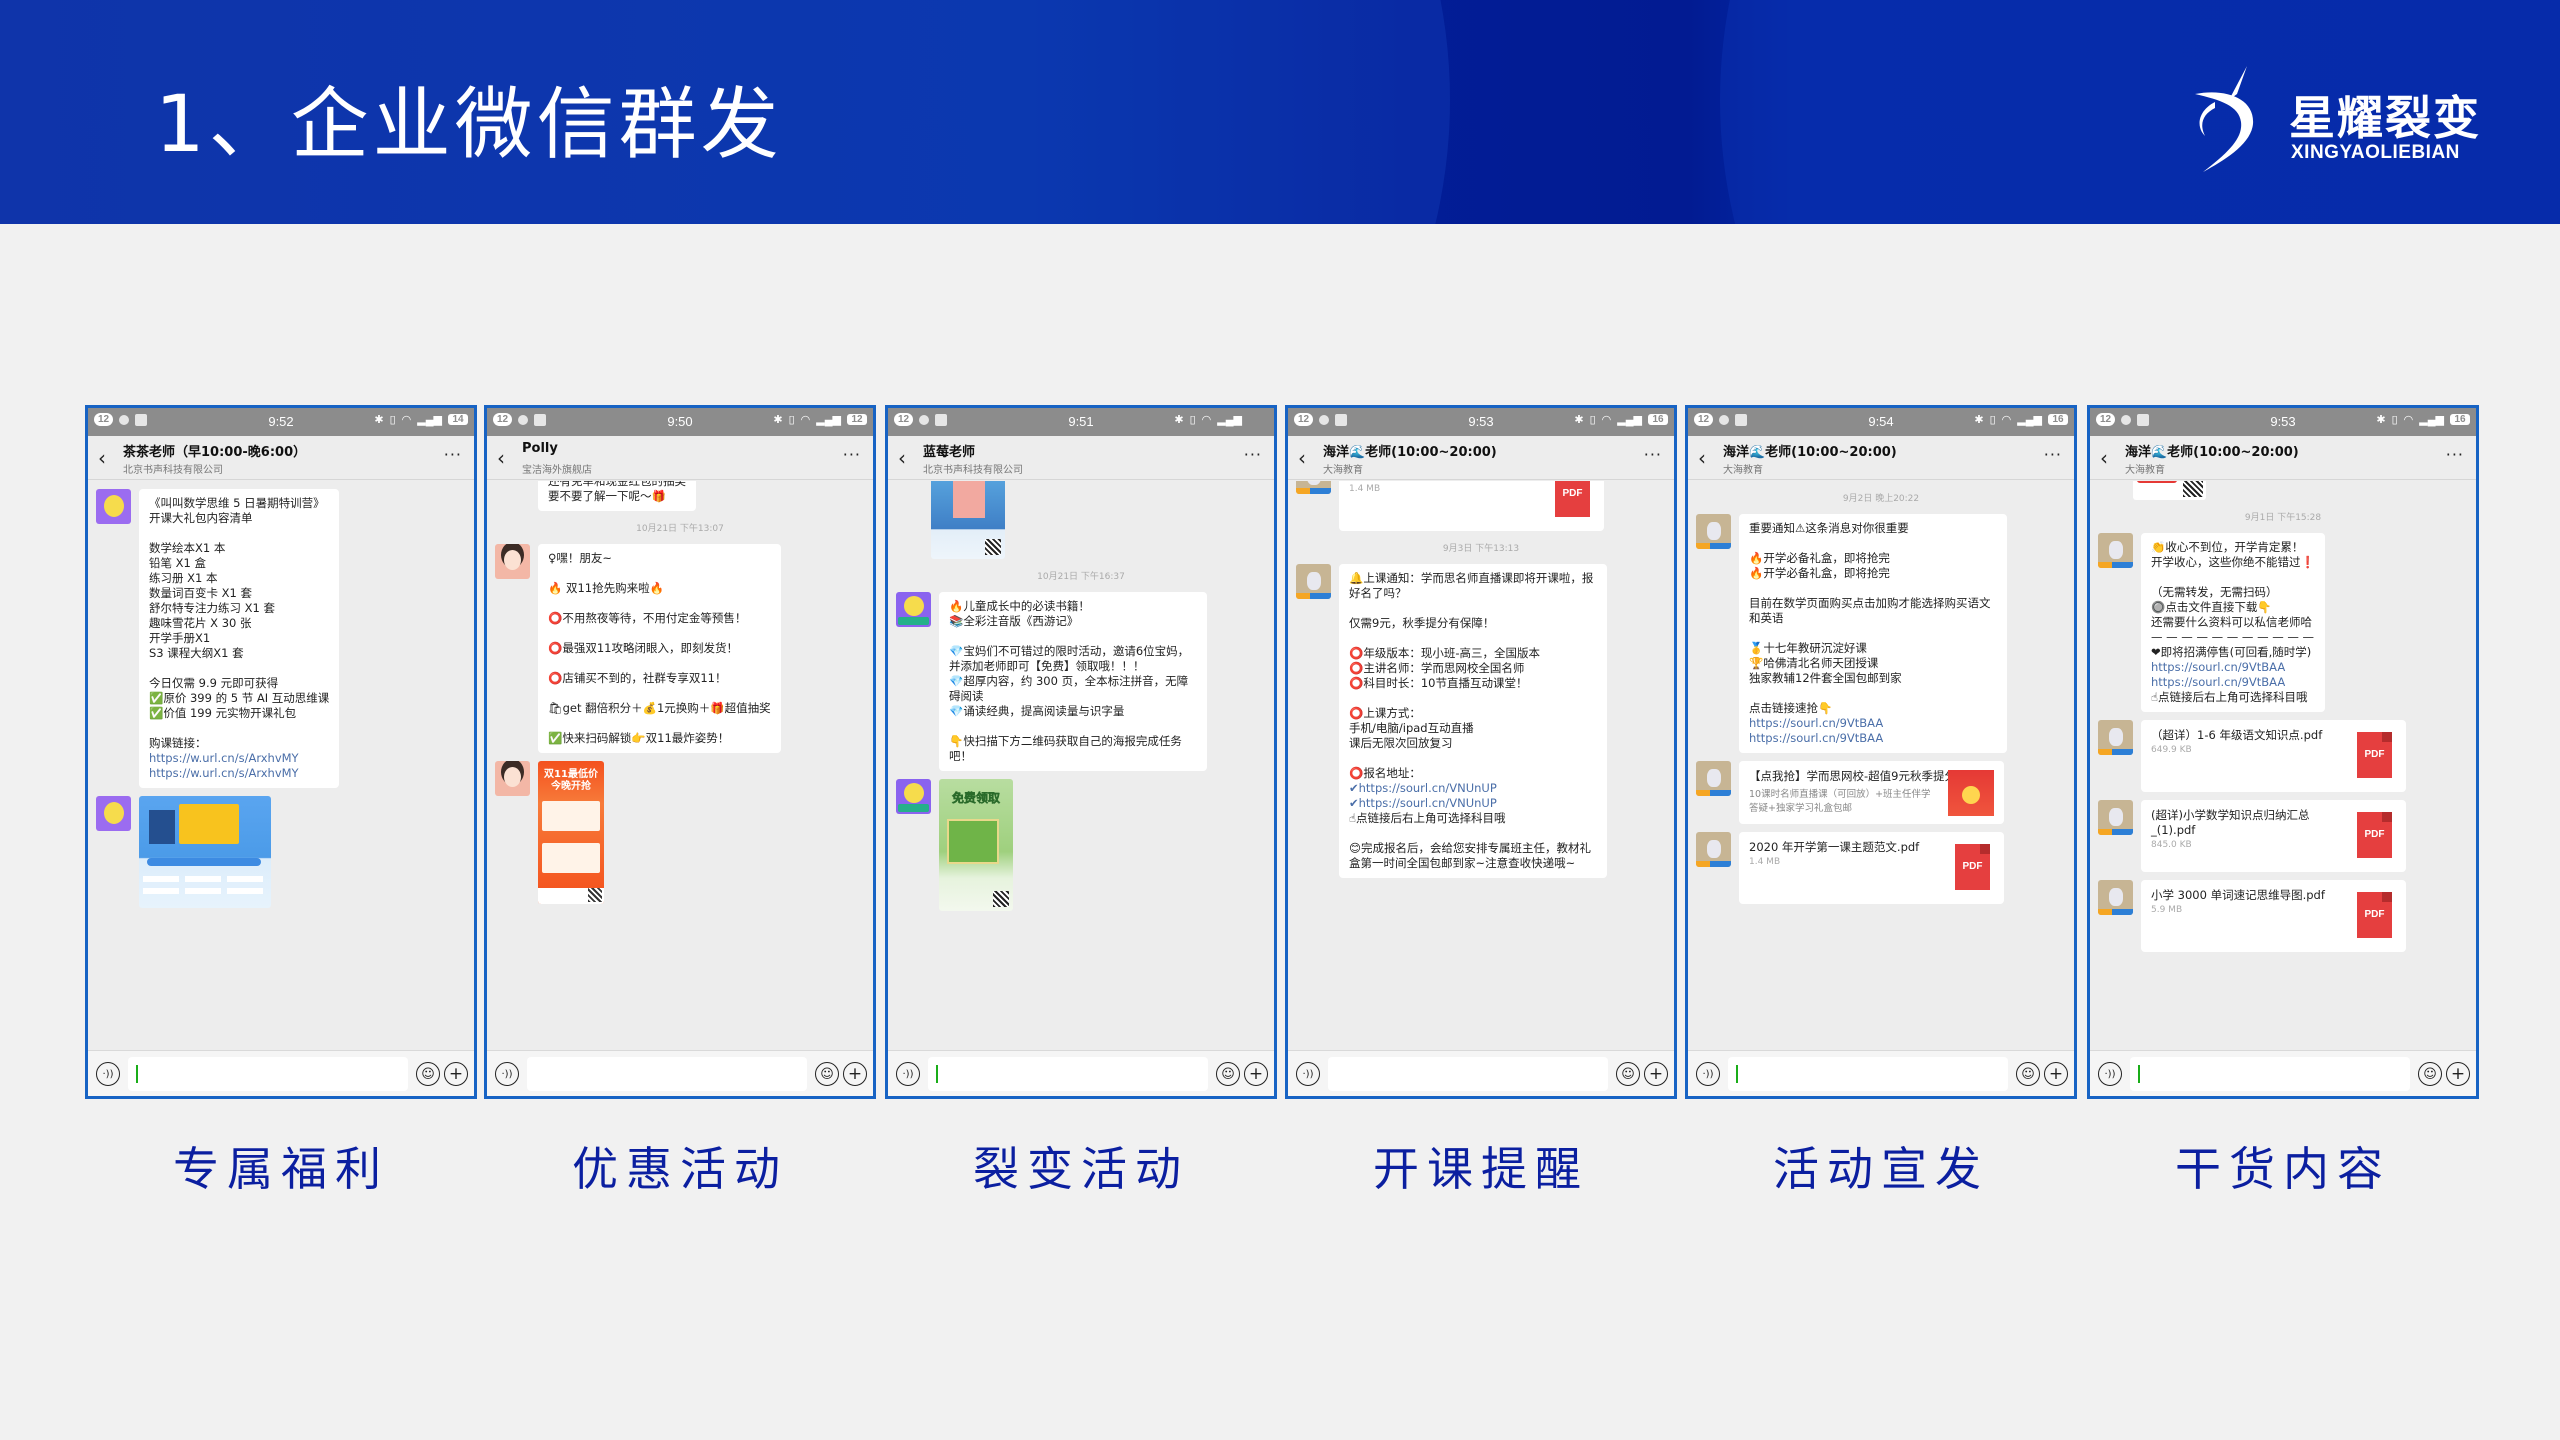 The height and width of the screenshot is (1440, 2560). I want to click on file-message: （超详）1-6 年级语文知识点.pdf 649.9 KB PDF, so click(2273, 756).